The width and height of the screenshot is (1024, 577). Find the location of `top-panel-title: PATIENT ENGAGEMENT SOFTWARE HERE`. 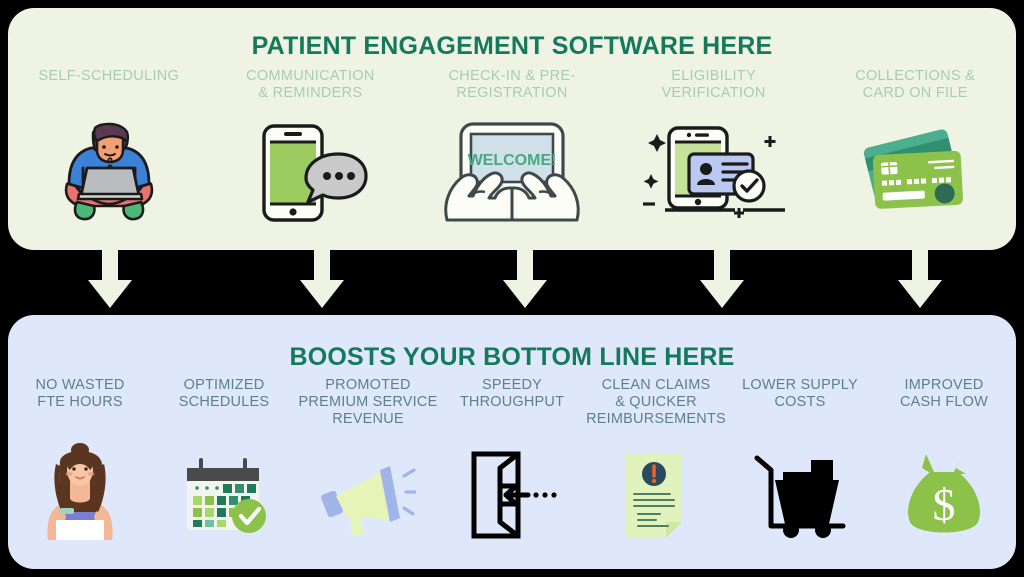

top-panel-title: PATIENT ENGAGEMENT SOFTWARE HERE is located at coordinates (512, 46).